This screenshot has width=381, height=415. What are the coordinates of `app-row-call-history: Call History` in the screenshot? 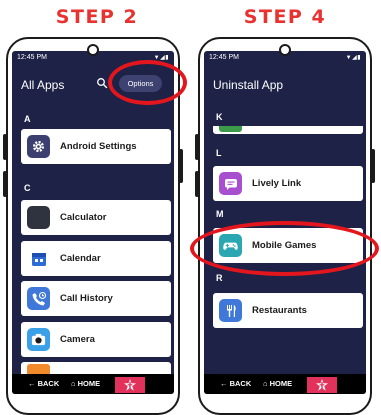 It's located at (96, 298).